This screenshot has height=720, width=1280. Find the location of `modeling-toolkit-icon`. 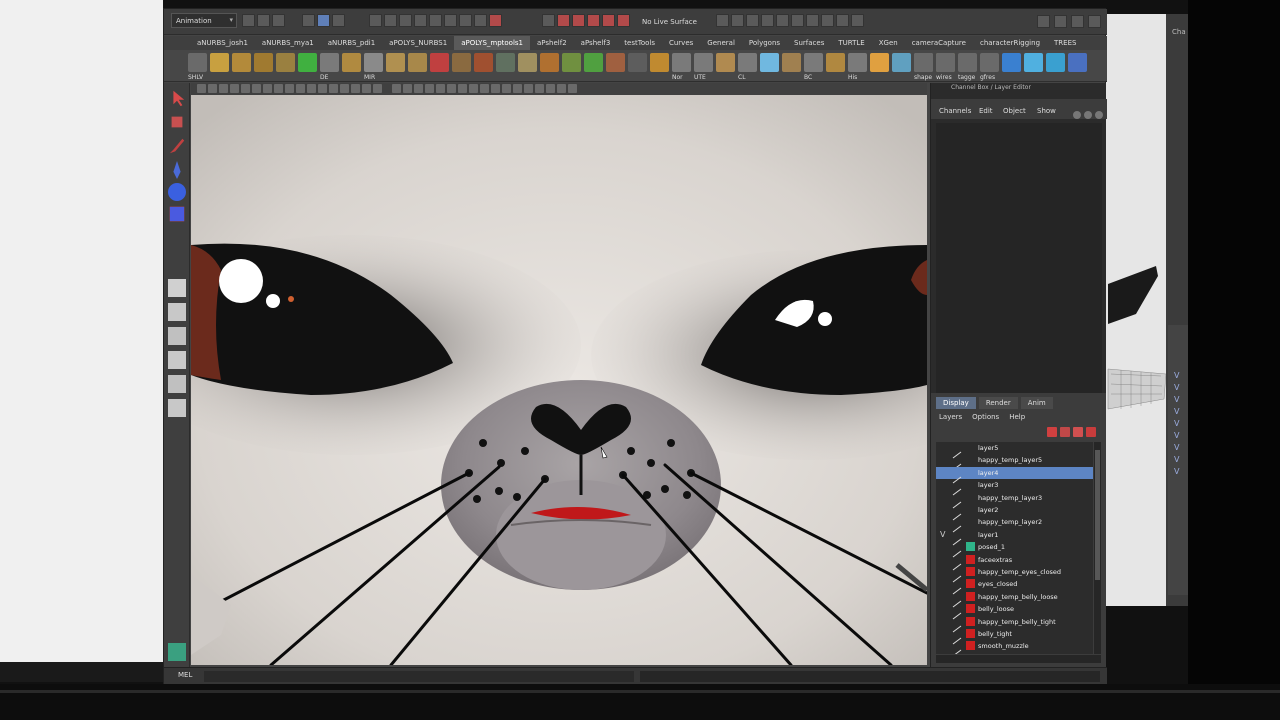

modeling-toolkit-icon is located at coordinates (767, 20).